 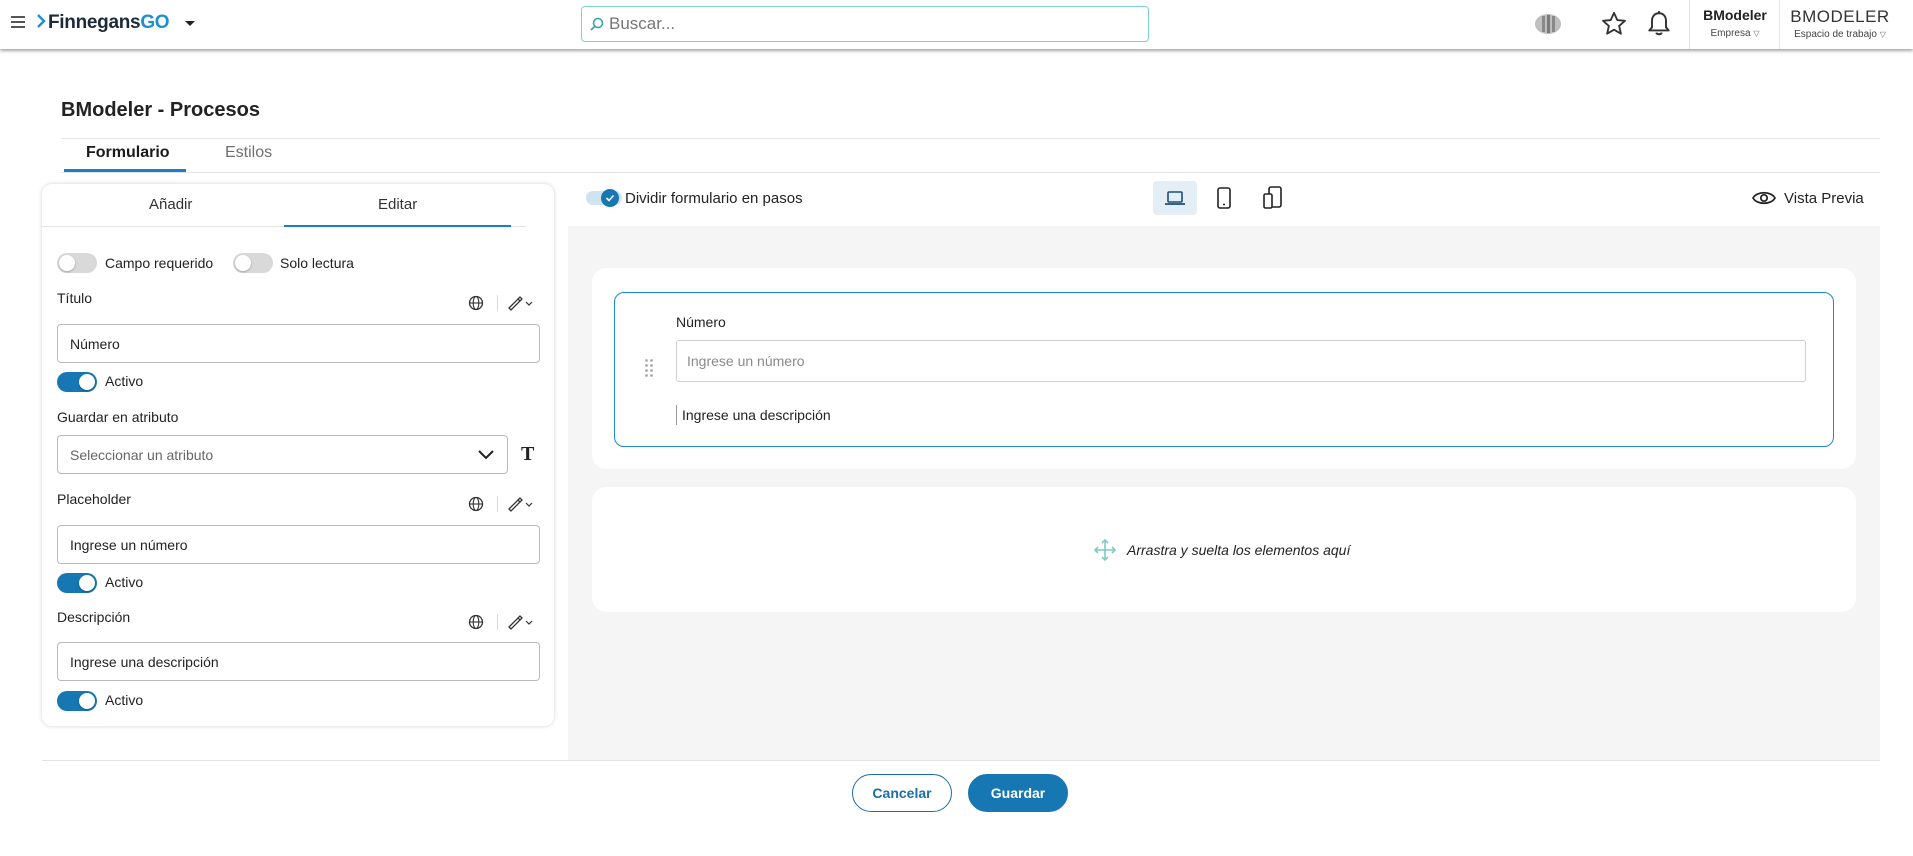 I want to click on brand-name: Finnegans, so click(x=94, y=22).